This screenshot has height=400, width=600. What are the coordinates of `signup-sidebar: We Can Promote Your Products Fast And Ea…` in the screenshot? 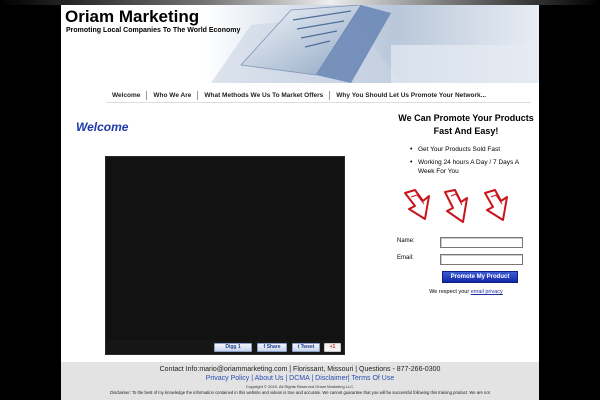 It's located at (466, 203).